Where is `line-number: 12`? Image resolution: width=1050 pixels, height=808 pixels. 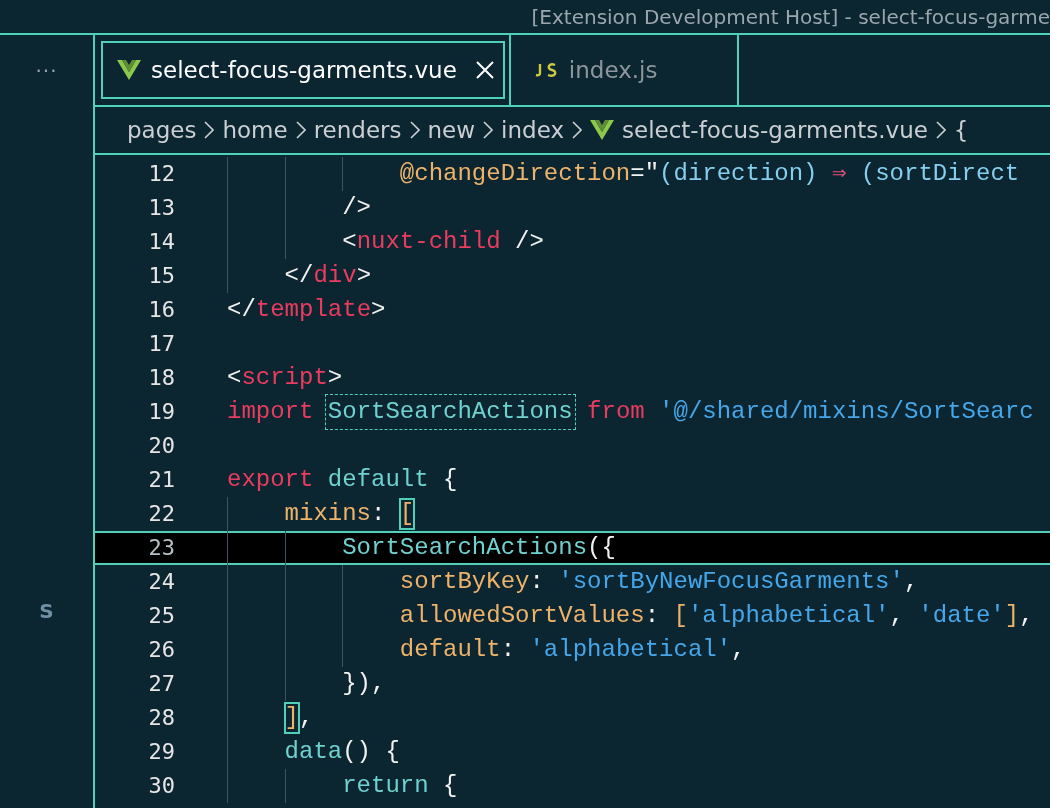
line-number: 12 is located at coordinates (161, 174).